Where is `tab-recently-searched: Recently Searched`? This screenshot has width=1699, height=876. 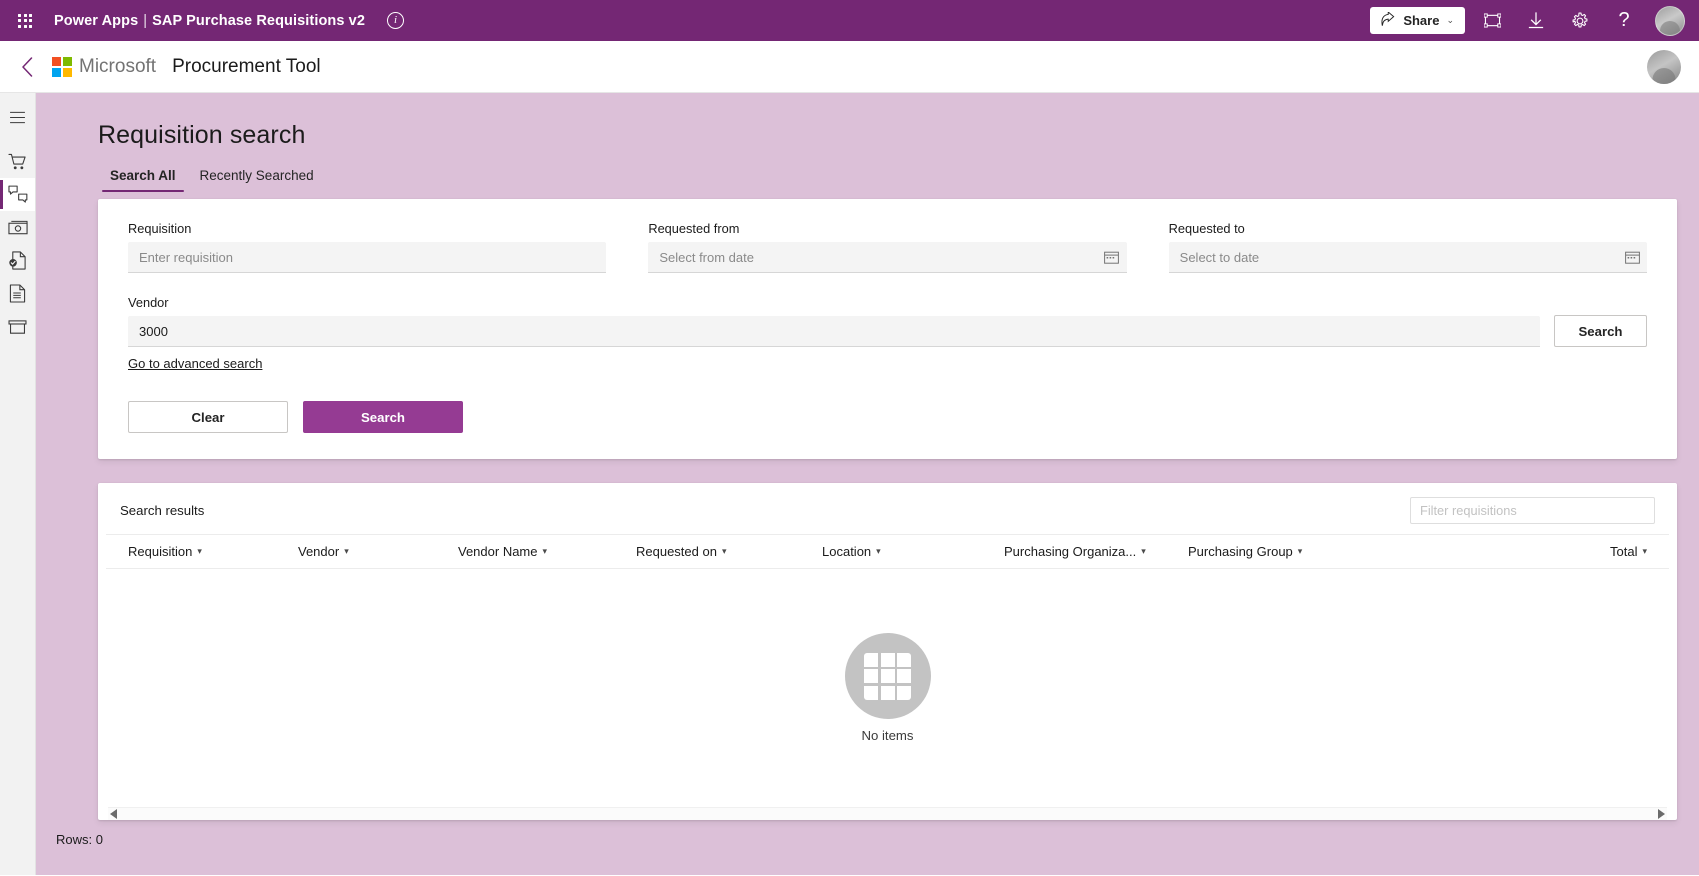 tab-recently-searched: Recently Searched is located at coordinates (257, 180).